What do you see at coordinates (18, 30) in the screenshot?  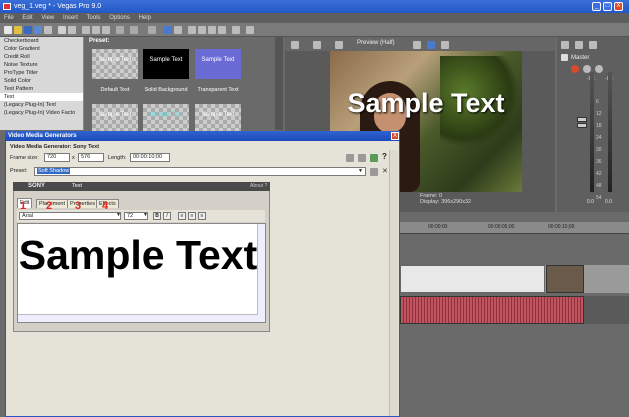 I see `open-icon` at bounding box center [18, 30].